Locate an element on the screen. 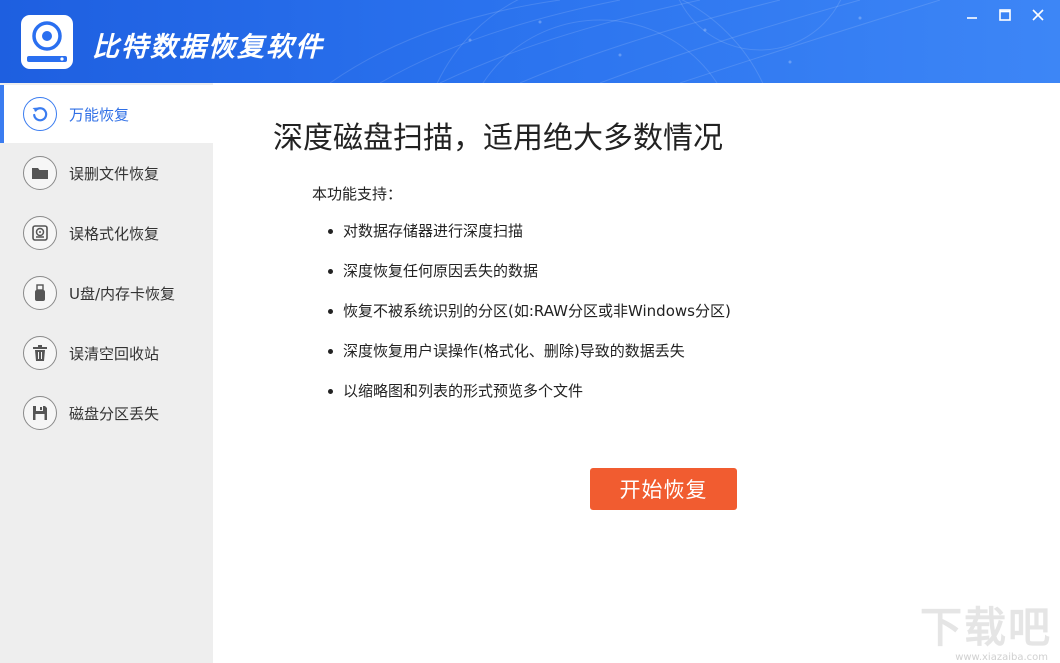 The height and width of the screenshot is (663, 1060). sidebar-item-usb-card-recovery: U盘/内存卡恢复 is located at coordinates (106, 293).